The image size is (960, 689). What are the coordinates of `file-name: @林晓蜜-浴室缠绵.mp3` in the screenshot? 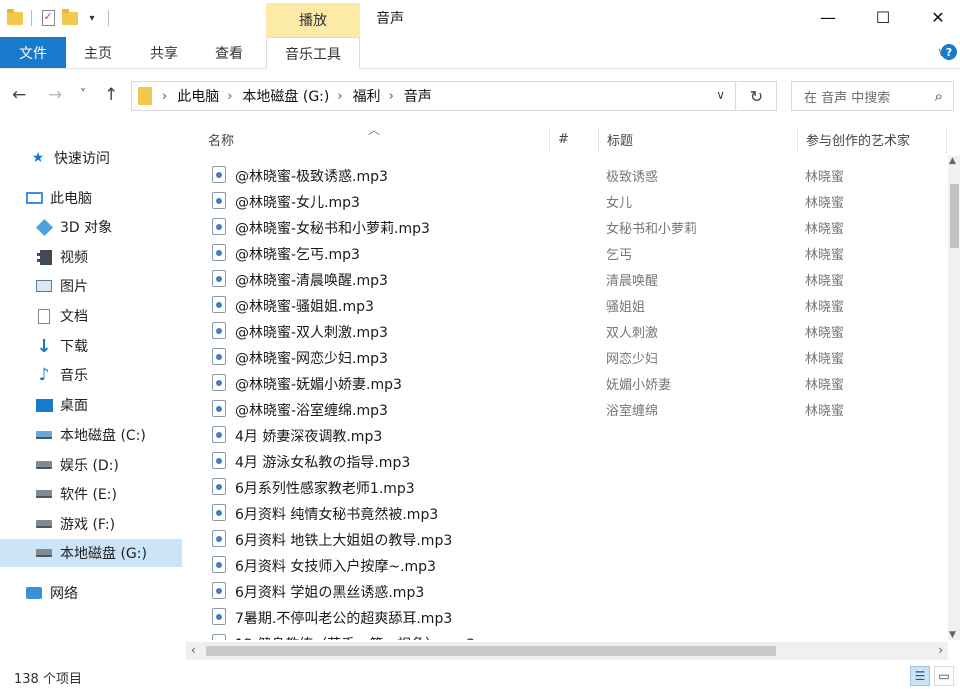 It's located at (311, 411).